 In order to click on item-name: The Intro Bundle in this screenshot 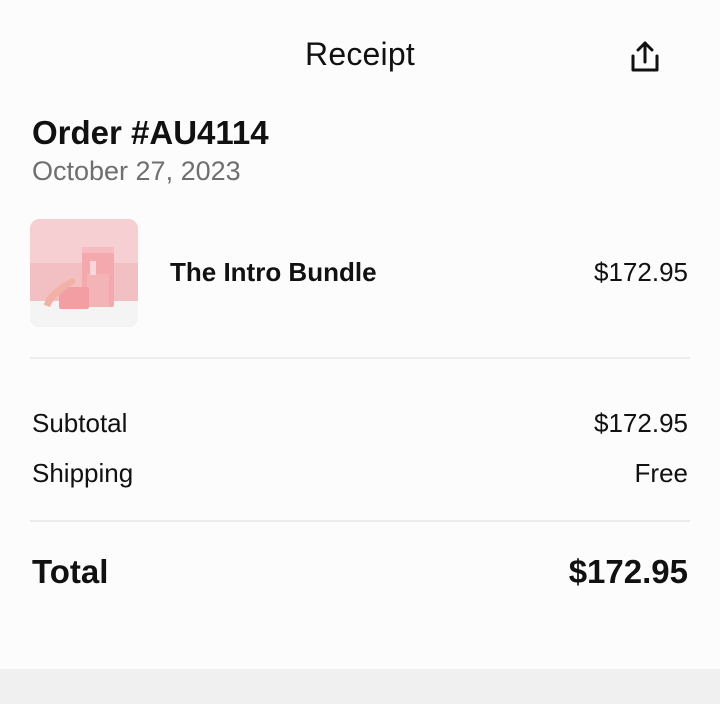, I will do `click(273, 272)`.